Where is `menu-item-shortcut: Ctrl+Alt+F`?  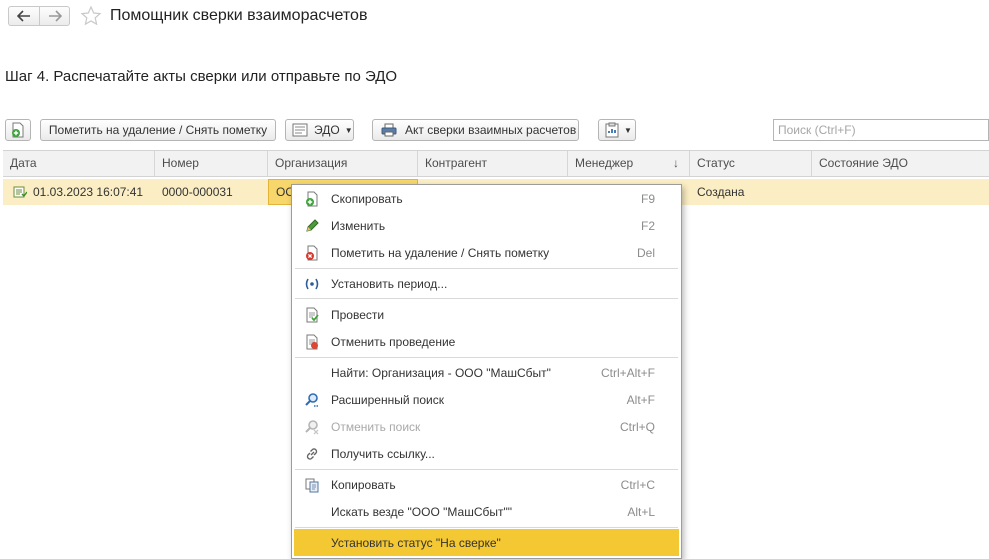 menu-item-shortcut: Ctrl+Alt+F is located at coordinates (627, 372).